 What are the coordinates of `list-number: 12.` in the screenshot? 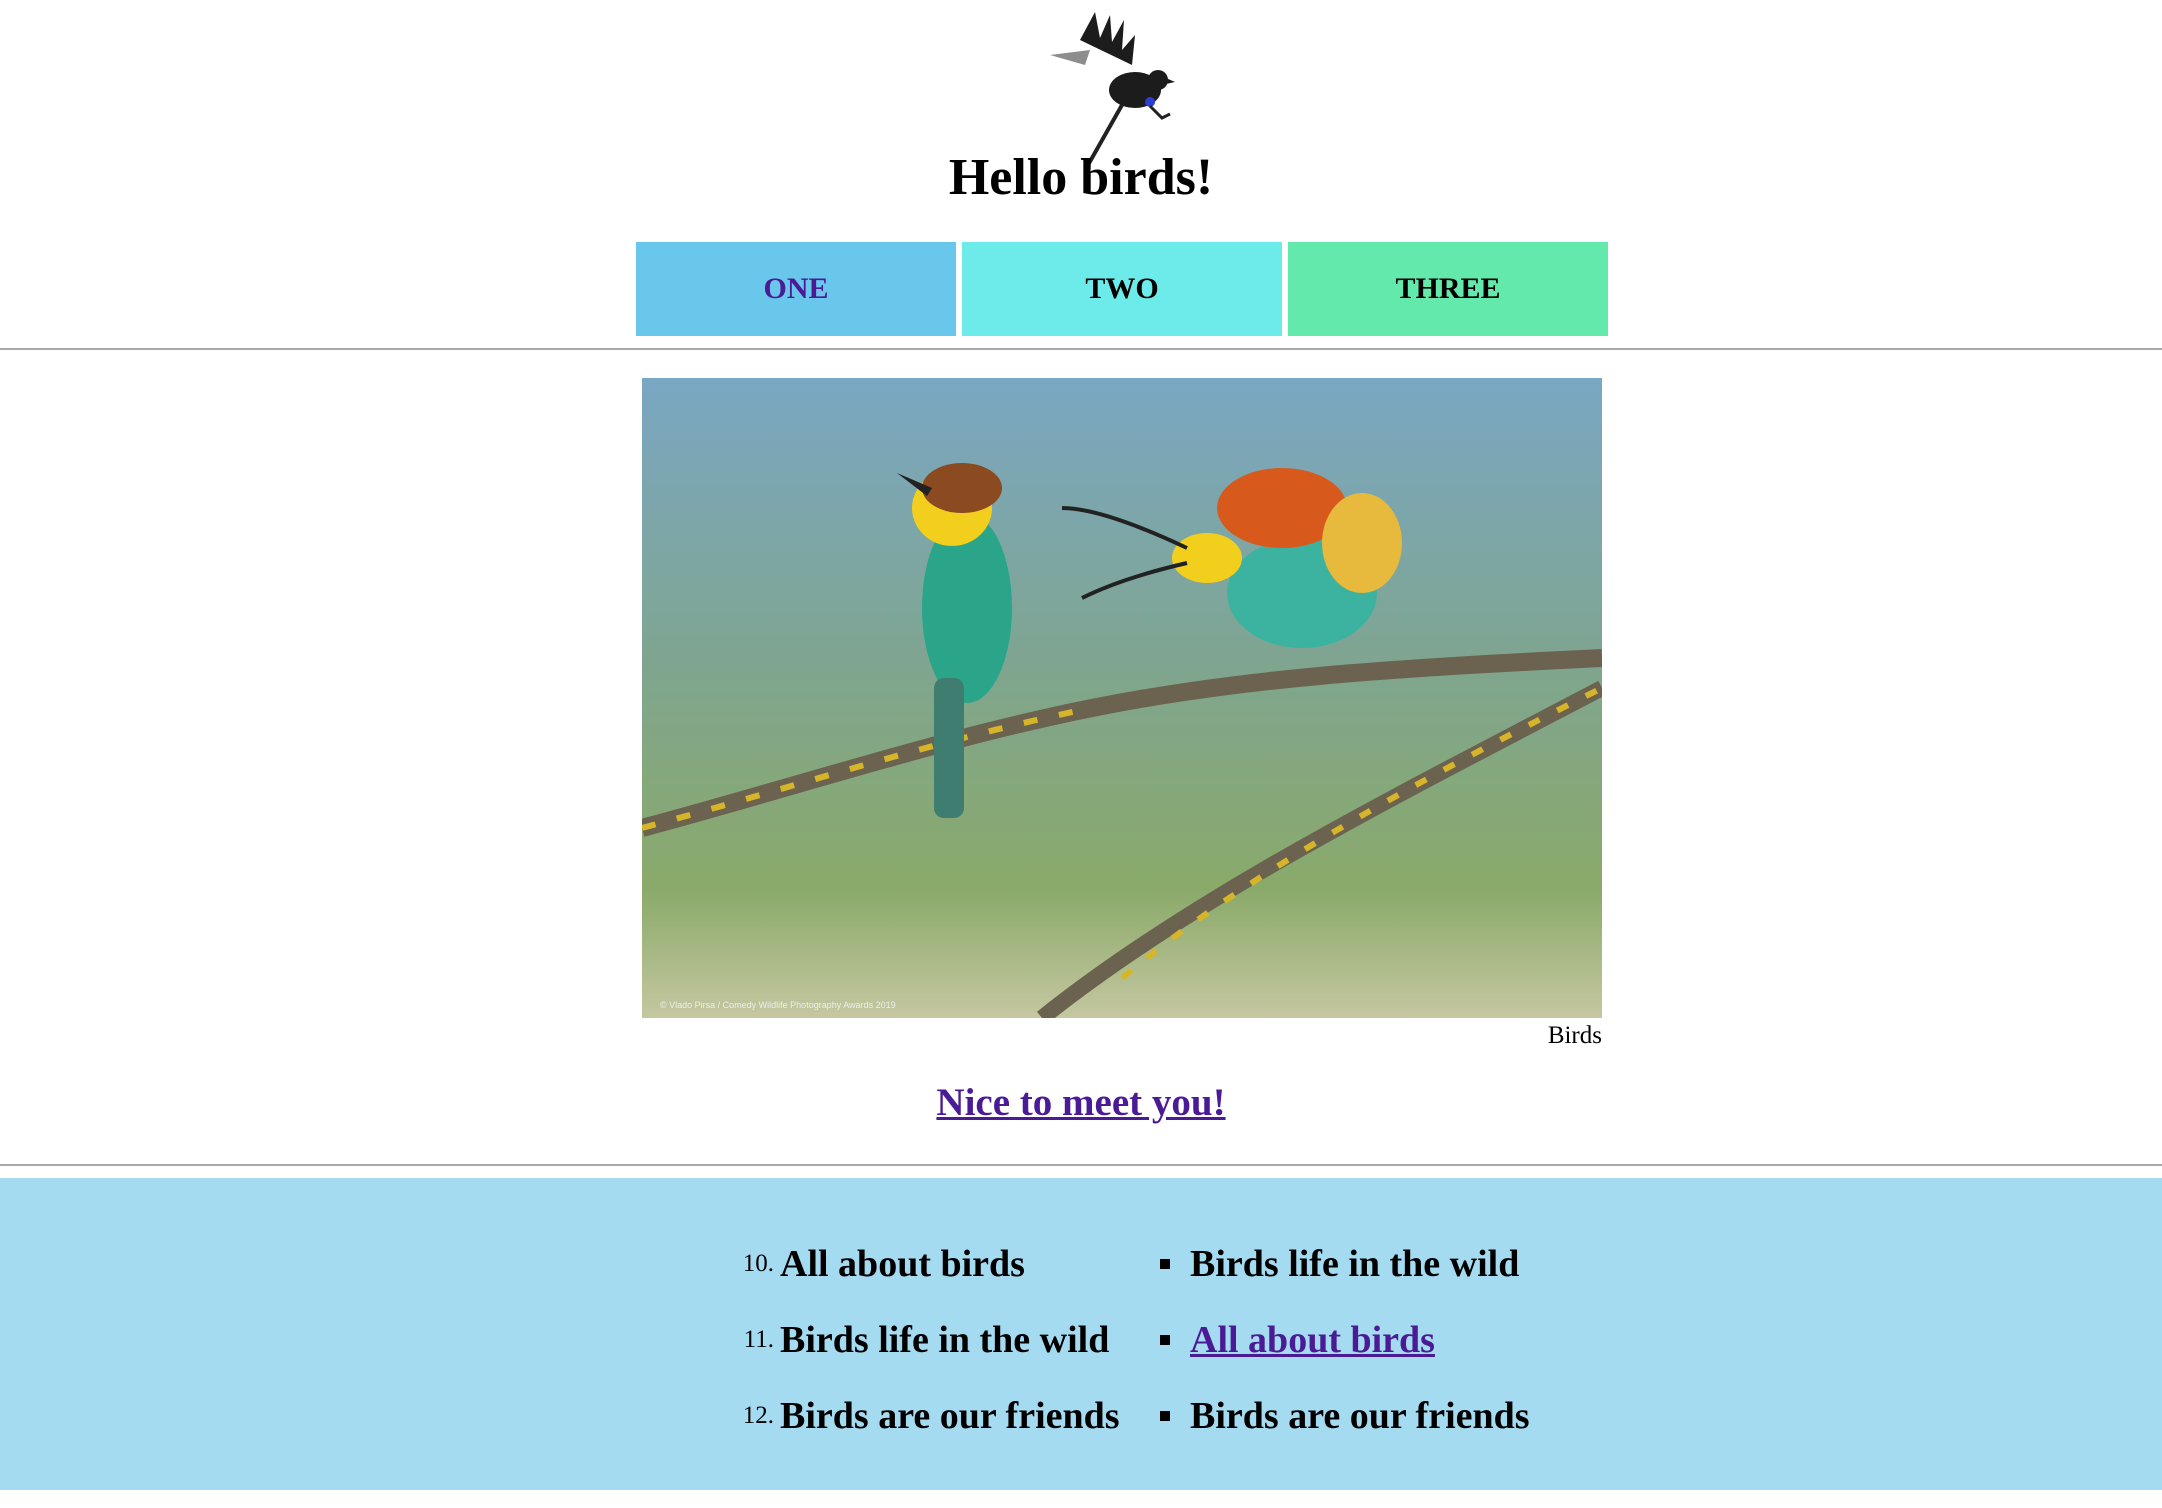 It's located at (758, 1415).